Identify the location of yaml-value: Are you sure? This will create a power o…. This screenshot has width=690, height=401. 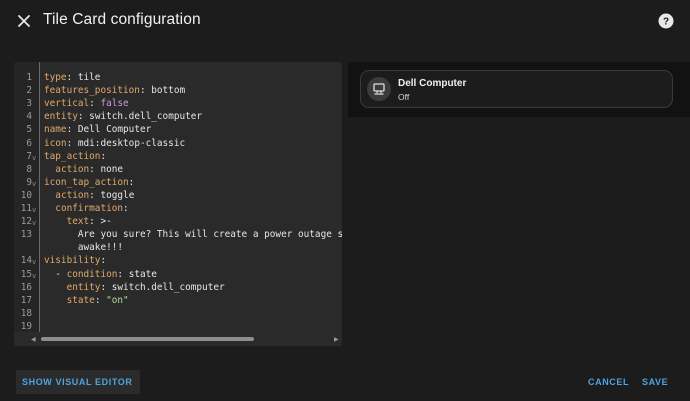
(209, 235).